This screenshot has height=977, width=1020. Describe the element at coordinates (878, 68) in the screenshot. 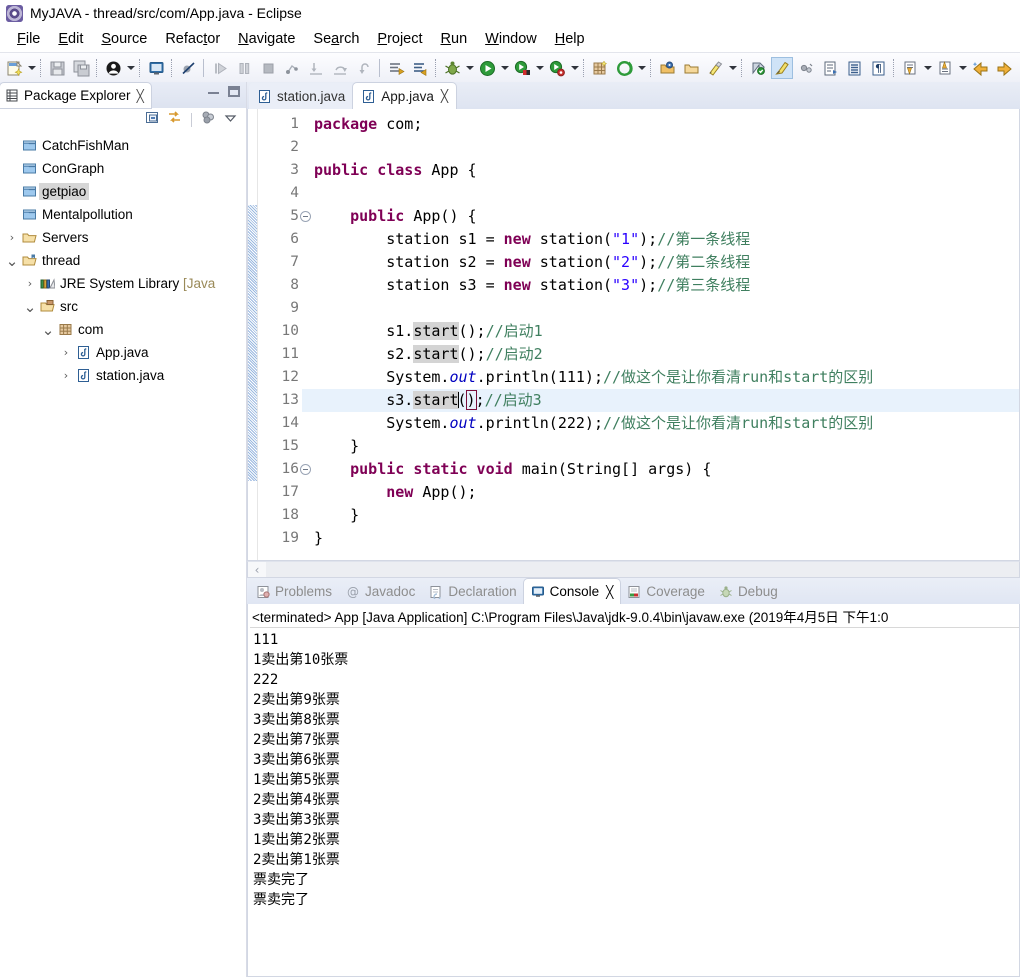

I see `show-formatting-icon: ¶` at that location.